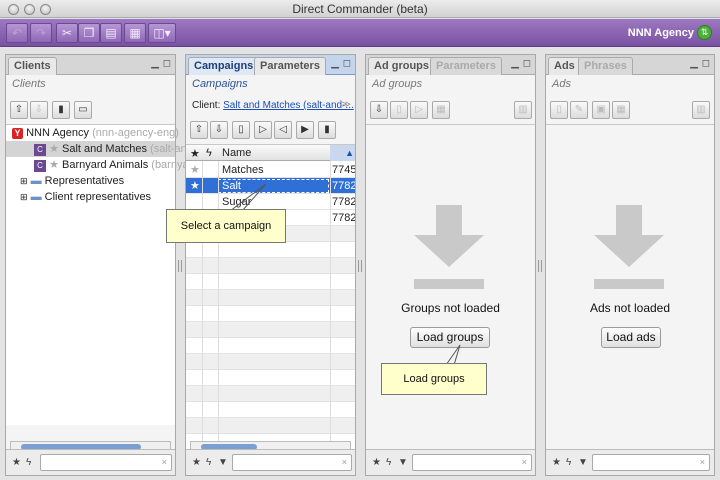 The width and height of the screenshot is (720, 480). Describe the element at coordinates (29, 9) in the screenshot. I see `minimize-window-button` at that location.